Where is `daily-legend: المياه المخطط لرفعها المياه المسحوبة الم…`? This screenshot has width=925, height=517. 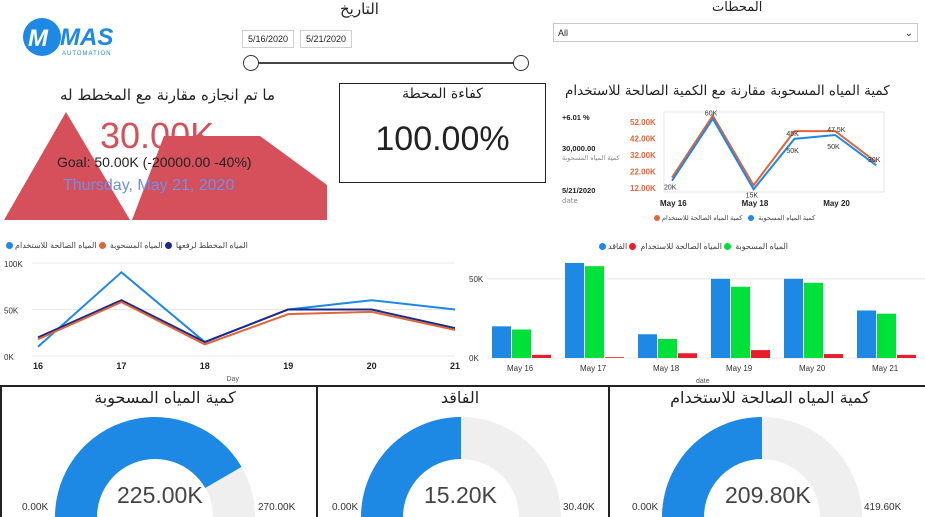
daily-legend: المياه المخطط لرفعها المياه المسحوبة الم… is located at coordinates (126, 245).